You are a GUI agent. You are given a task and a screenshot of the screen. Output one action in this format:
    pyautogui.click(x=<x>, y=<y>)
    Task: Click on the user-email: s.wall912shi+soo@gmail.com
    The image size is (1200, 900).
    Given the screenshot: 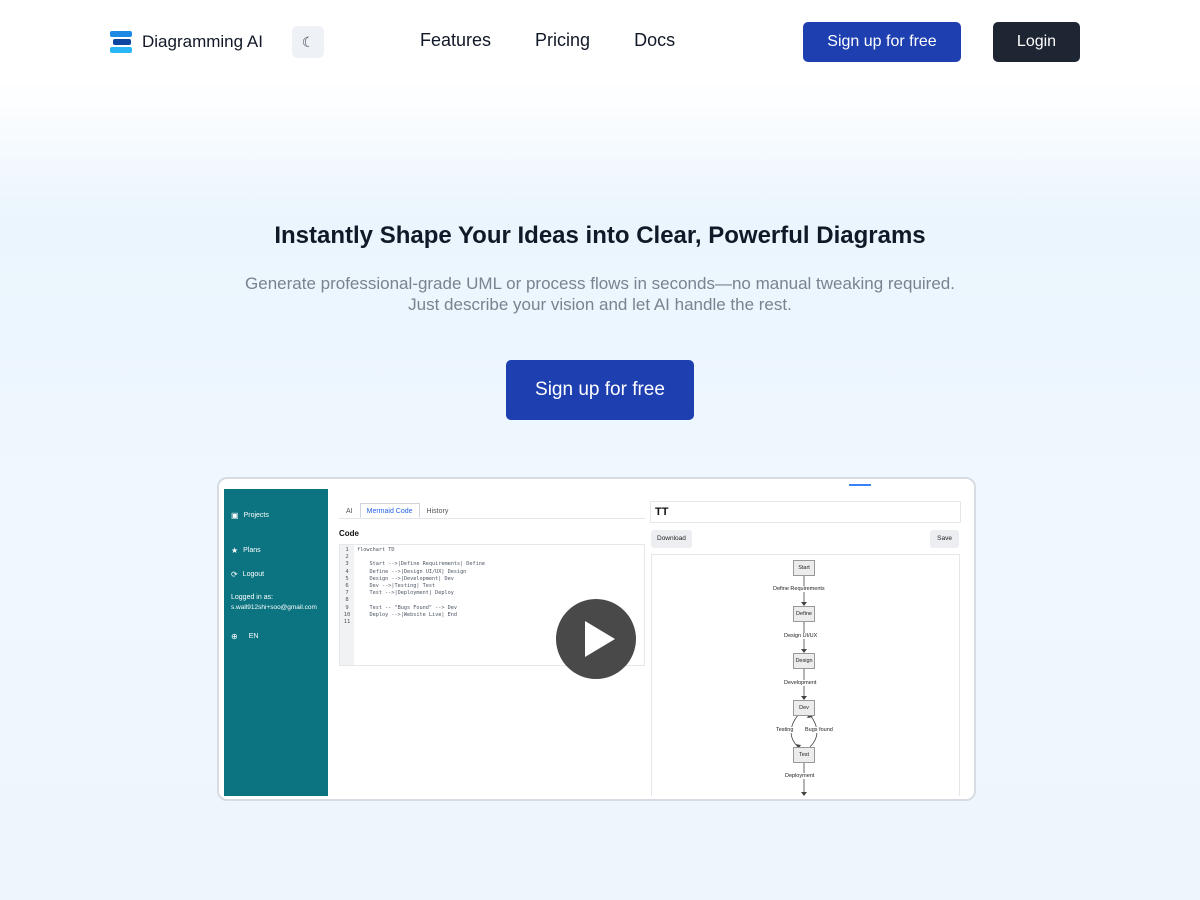 What is the action you would take?
    pyautogui.click(x=274, y=607)
    